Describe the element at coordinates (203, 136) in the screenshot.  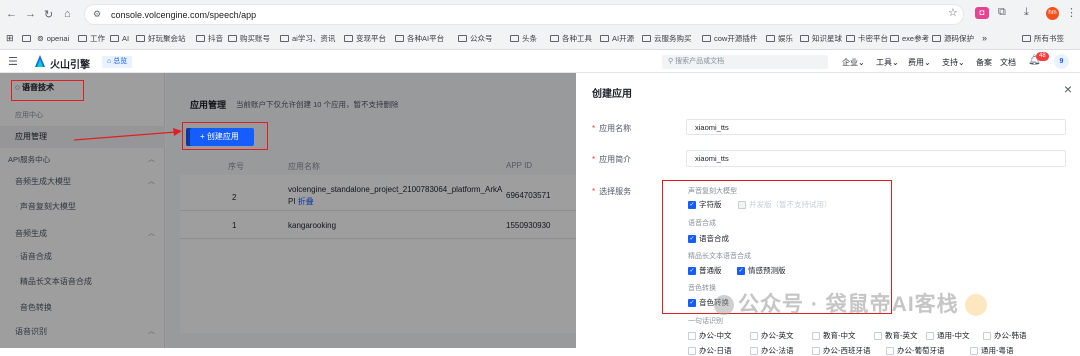
I see `plus-icon: +` at that location.